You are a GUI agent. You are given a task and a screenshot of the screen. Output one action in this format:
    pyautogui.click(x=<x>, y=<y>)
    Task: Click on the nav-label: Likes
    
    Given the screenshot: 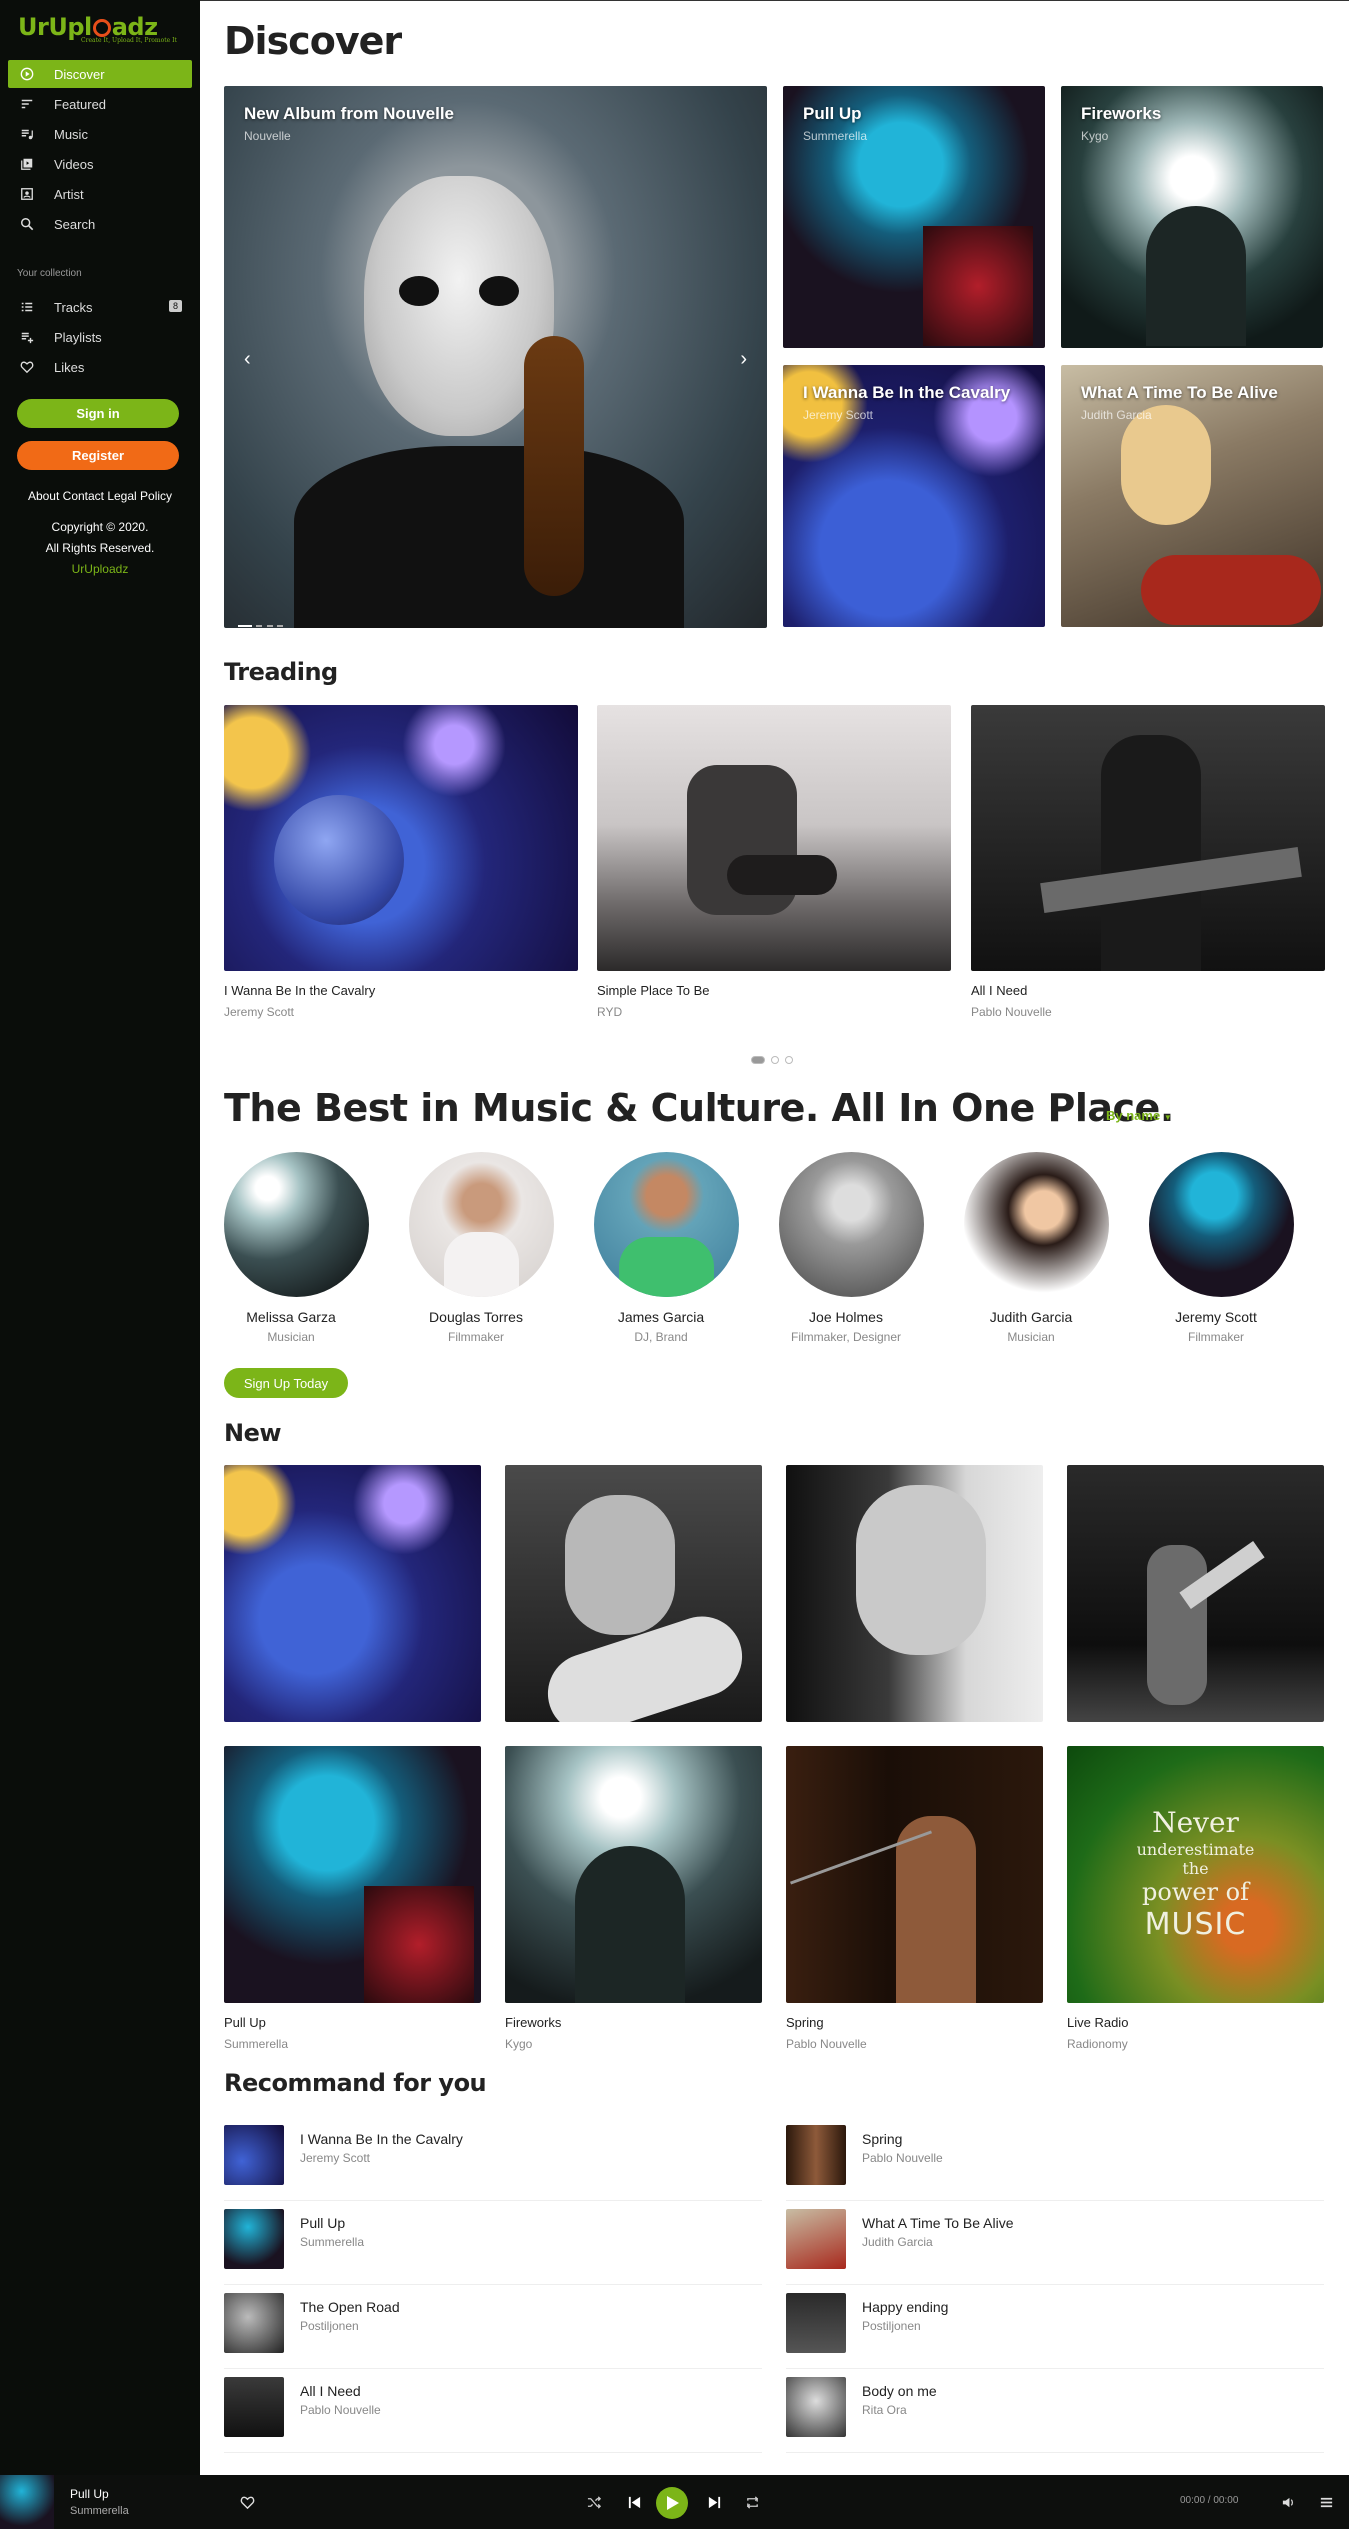 What is the action you would take?
    pyautogui.click(x=69, y=367)
    